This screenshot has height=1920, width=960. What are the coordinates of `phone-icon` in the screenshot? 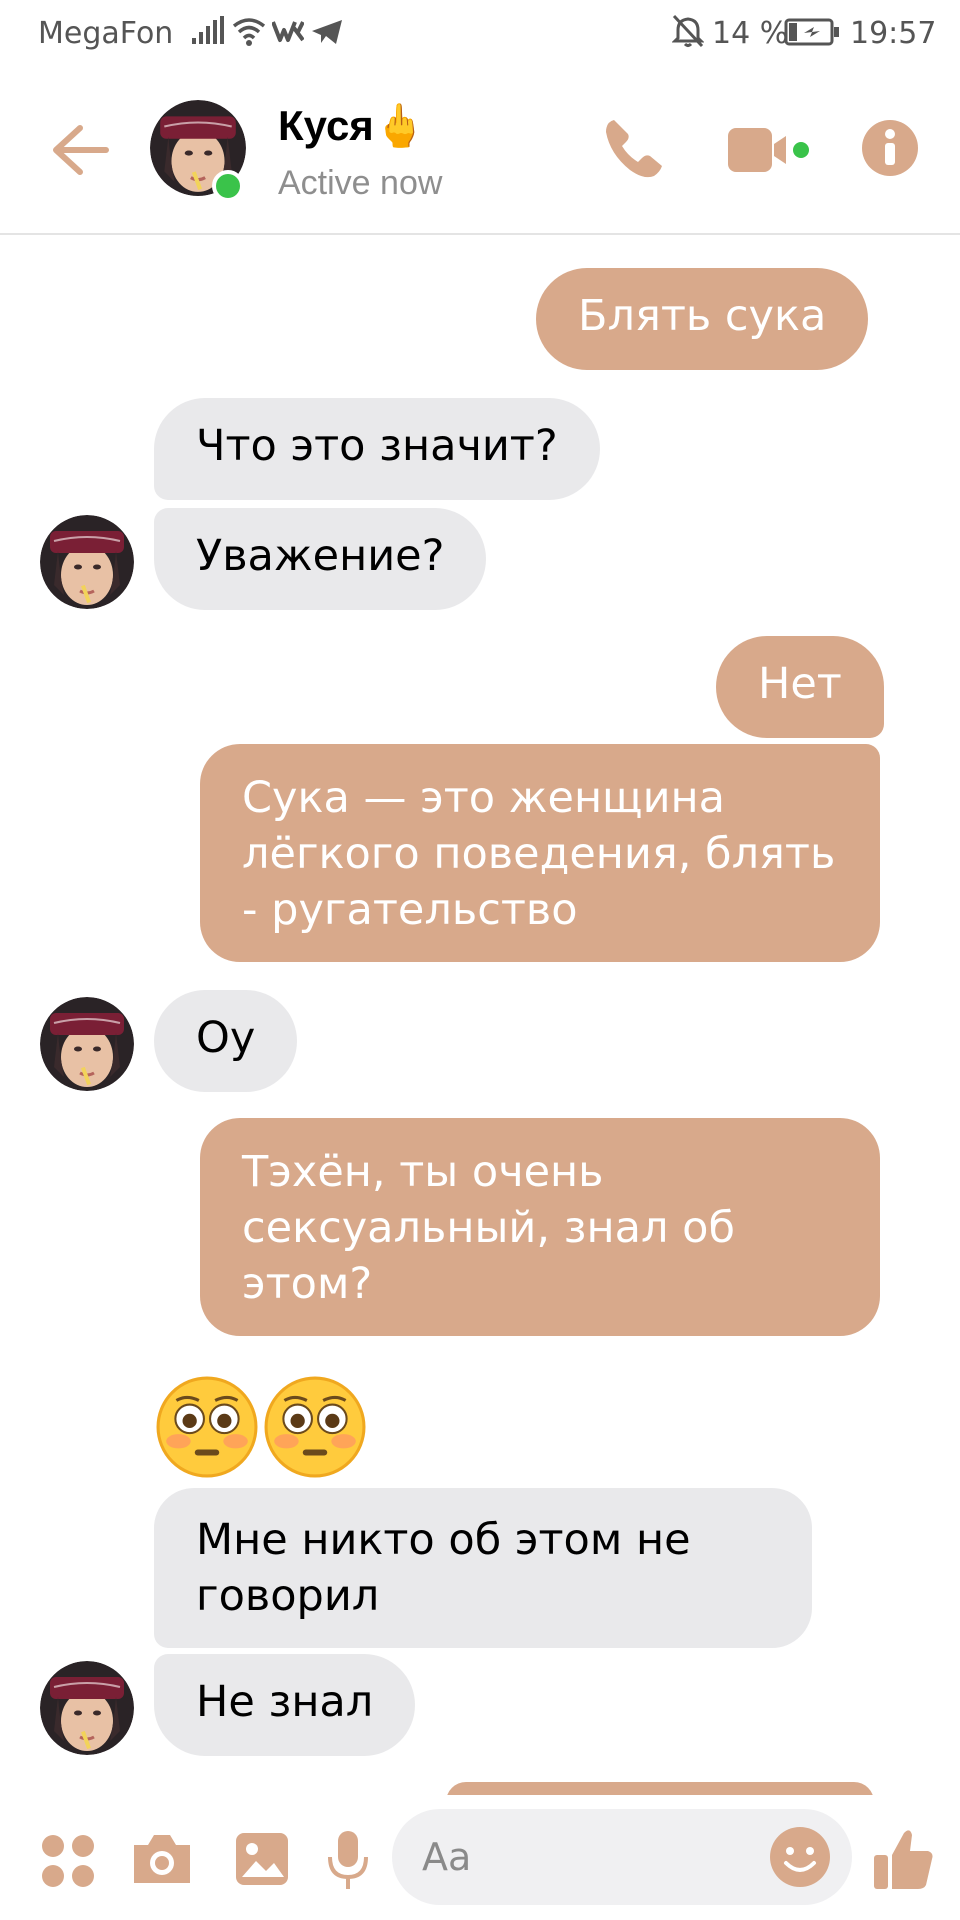 It's located at (635, 149).